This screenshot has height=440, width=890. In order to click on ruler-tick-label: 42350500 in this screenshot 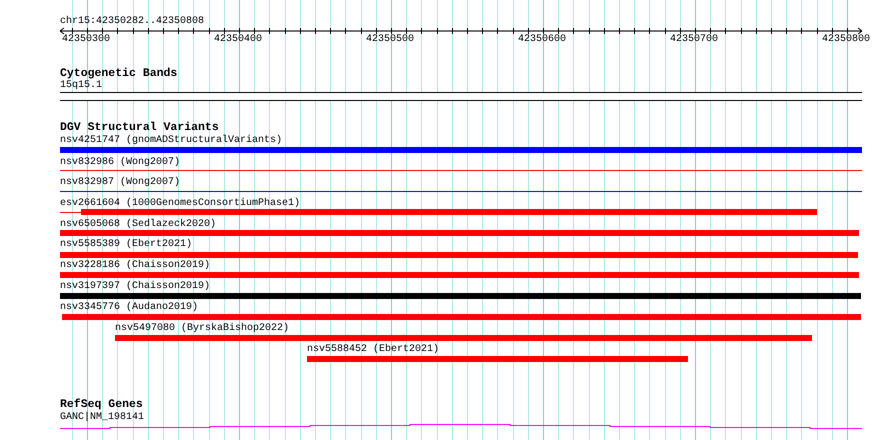, I will do `click(390, 40)`.